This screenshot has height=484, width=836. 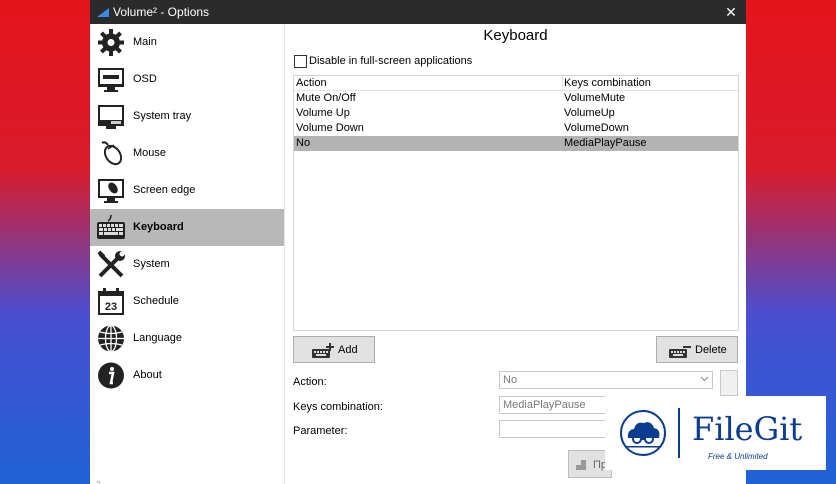 I want to click on keyboard-remove-icon, so click(x=680, y=352).